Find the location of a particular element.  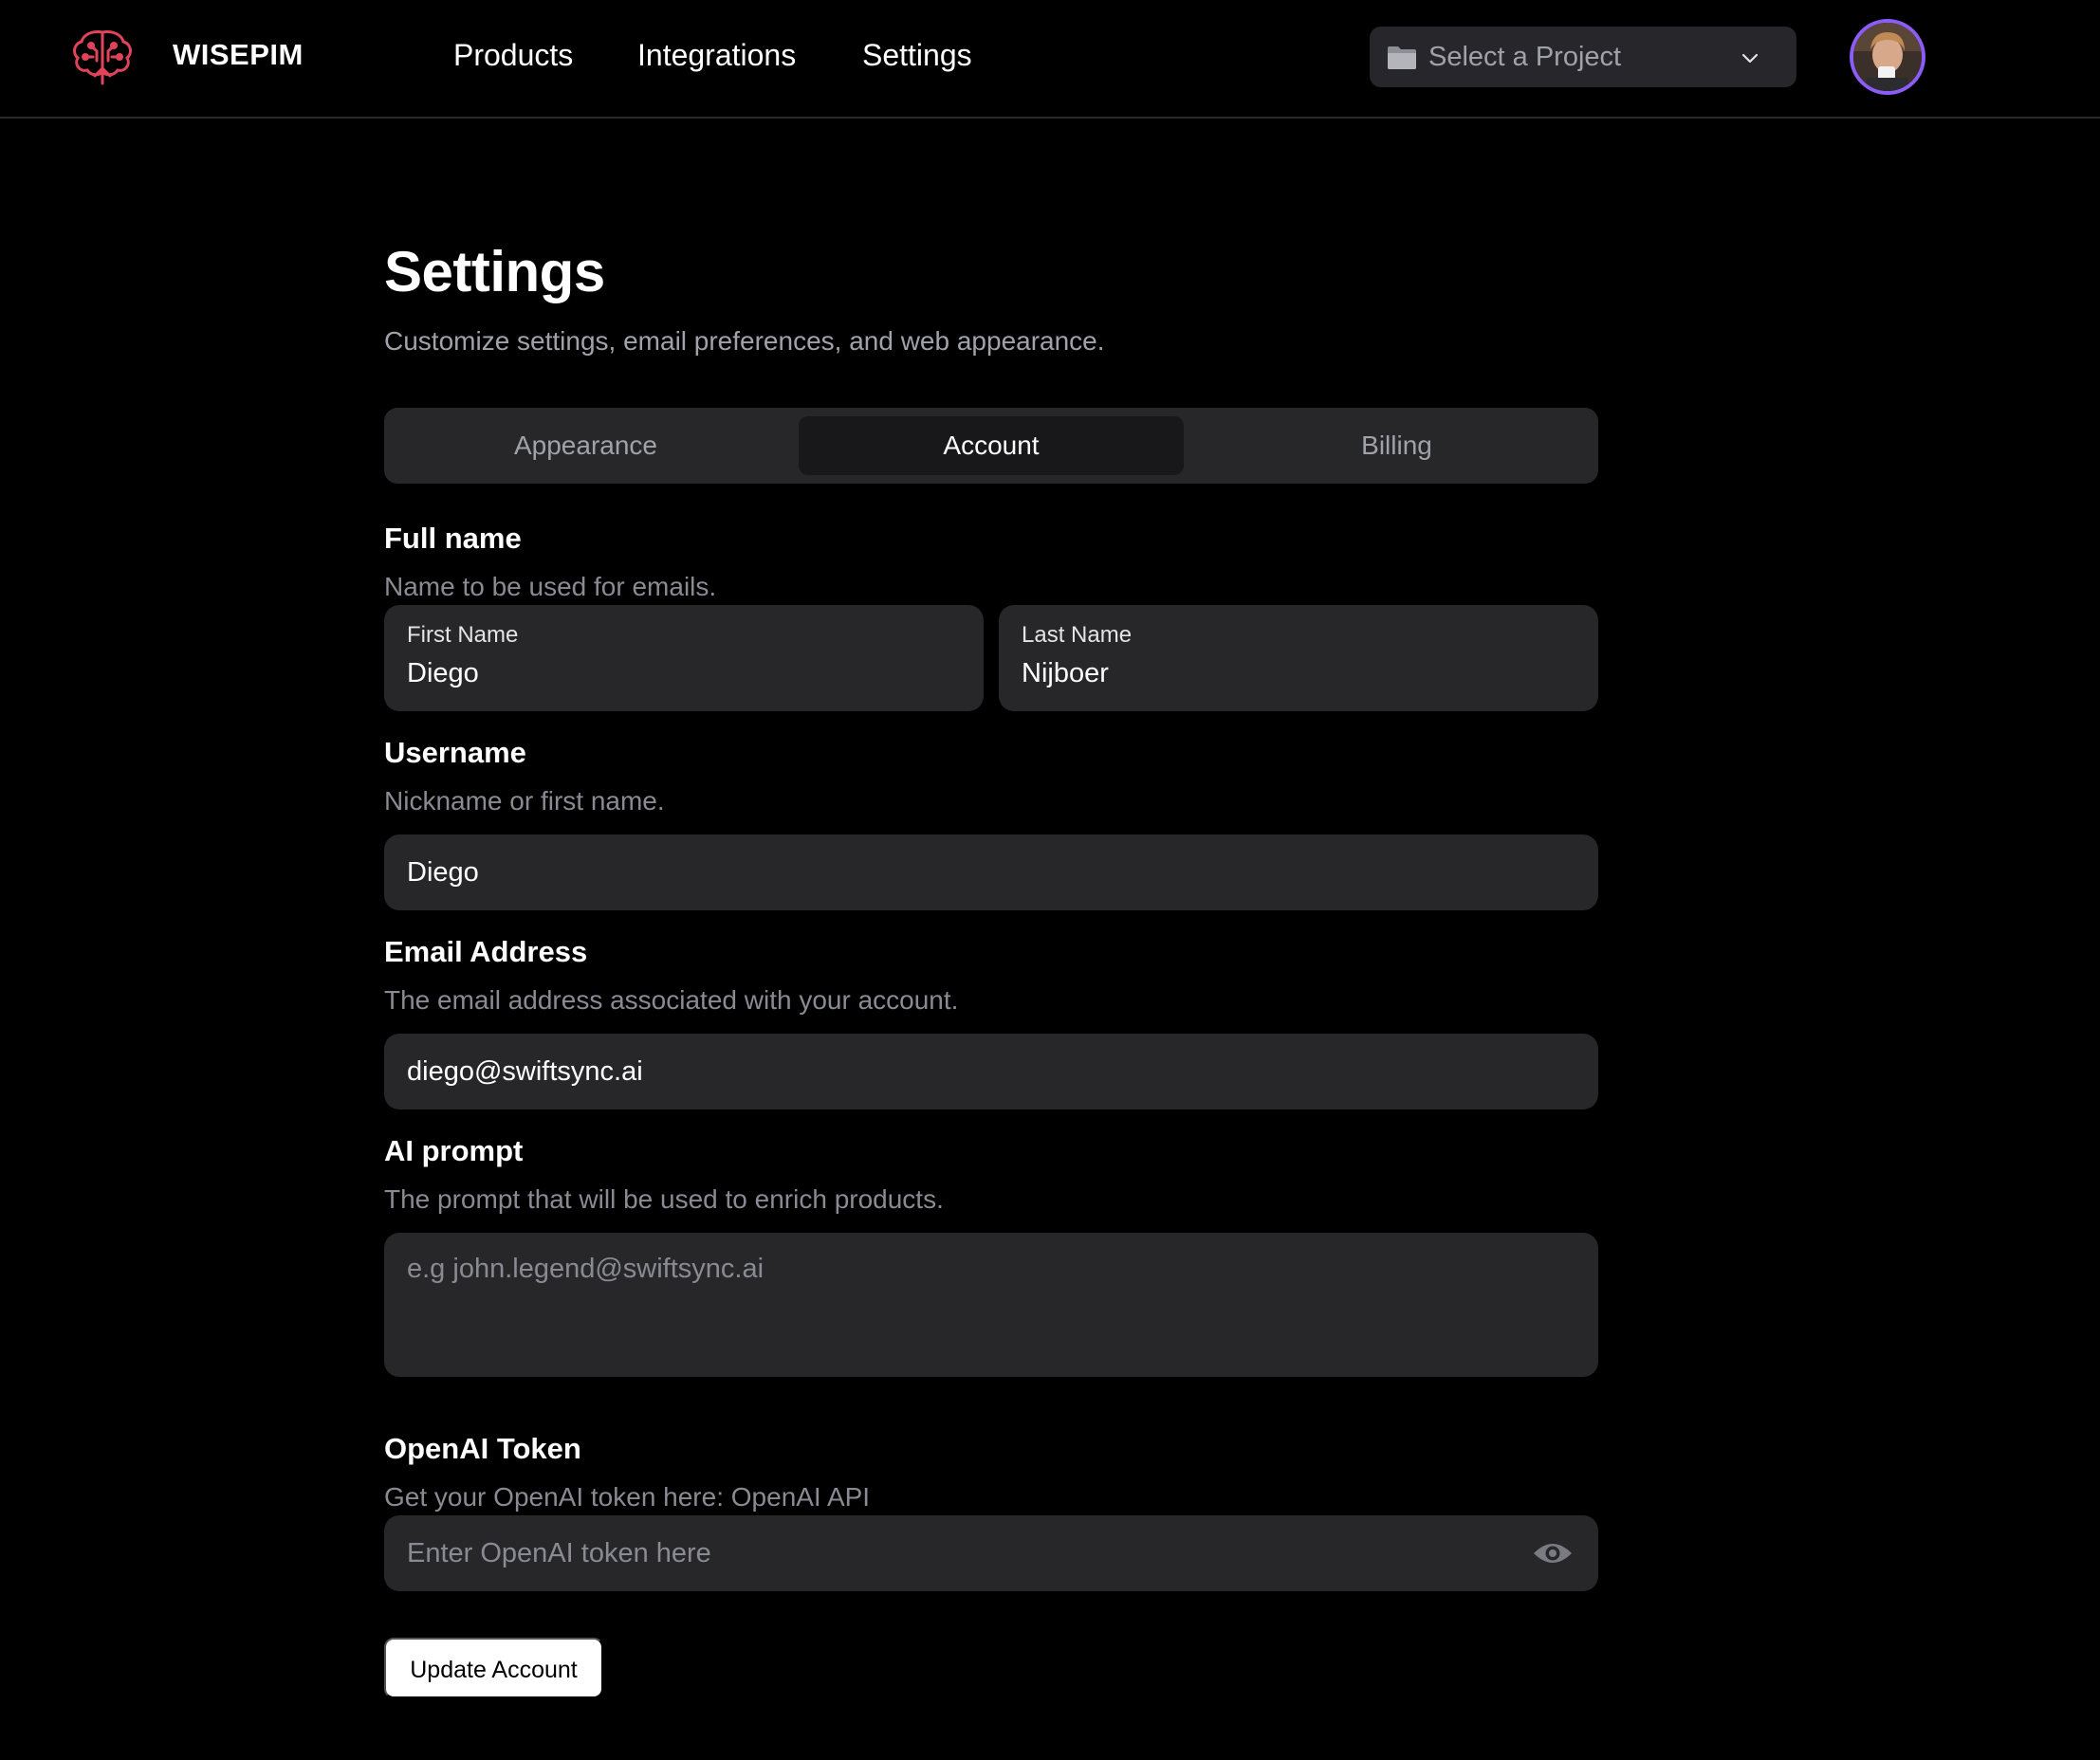

openai-token-placeholder: Enter OpenAI token here is located at coordinates (559, 1553).